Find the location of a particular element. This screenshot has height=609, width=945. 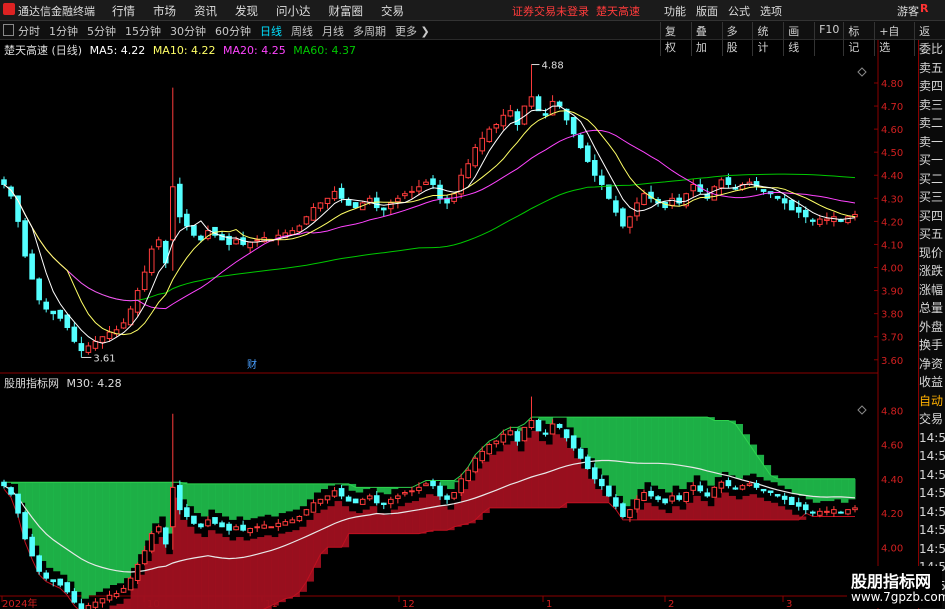

sidebar-field-7: 买二 is located at coordinates (932, 179).